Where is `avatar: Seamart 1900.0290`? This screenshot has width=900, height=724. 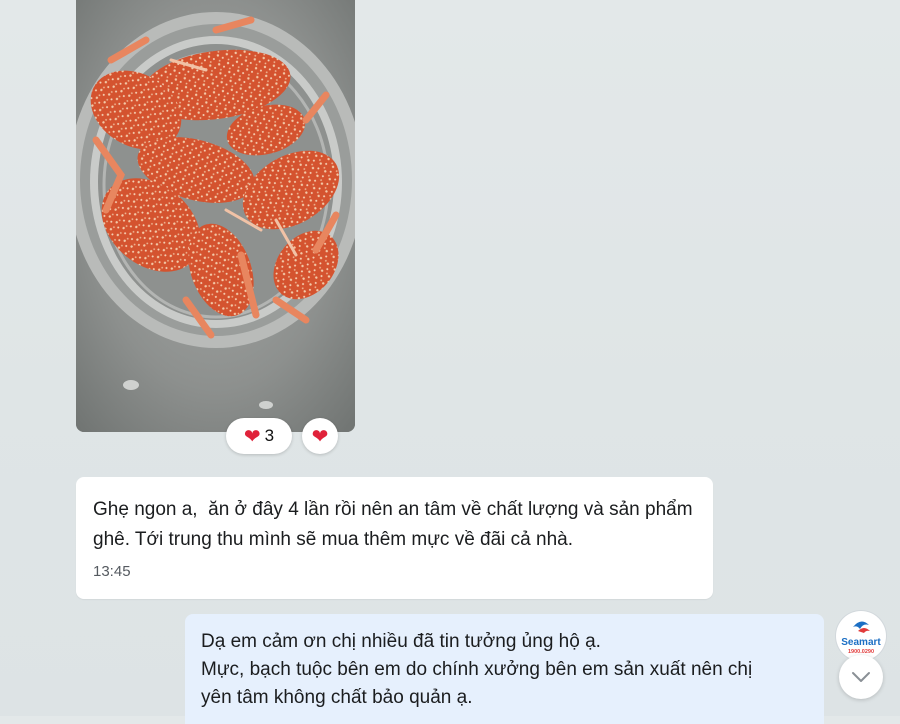 avatar: Seamart 1900.0290 is located at coordinates (861, 636).